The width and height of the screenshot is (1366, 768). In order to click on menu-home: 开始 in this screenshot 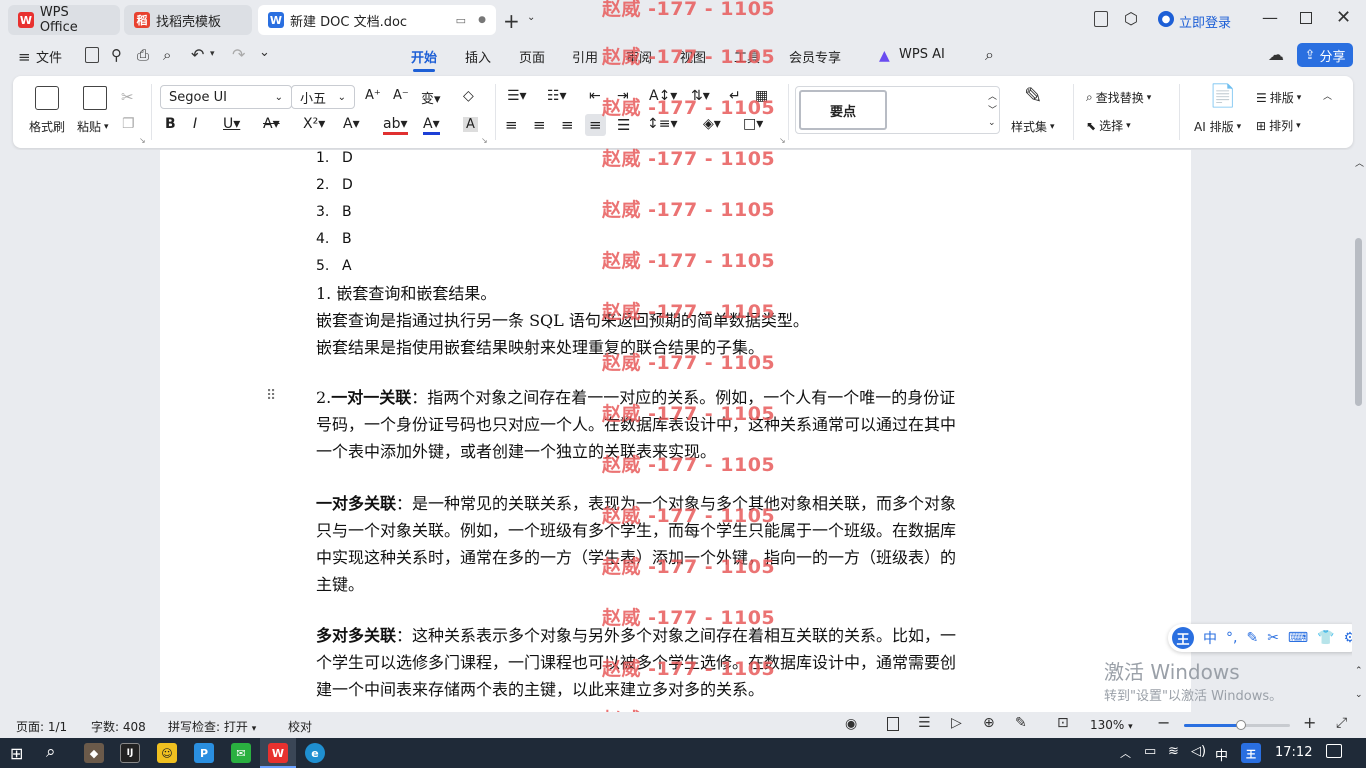, I will do `click(424, 59)`.